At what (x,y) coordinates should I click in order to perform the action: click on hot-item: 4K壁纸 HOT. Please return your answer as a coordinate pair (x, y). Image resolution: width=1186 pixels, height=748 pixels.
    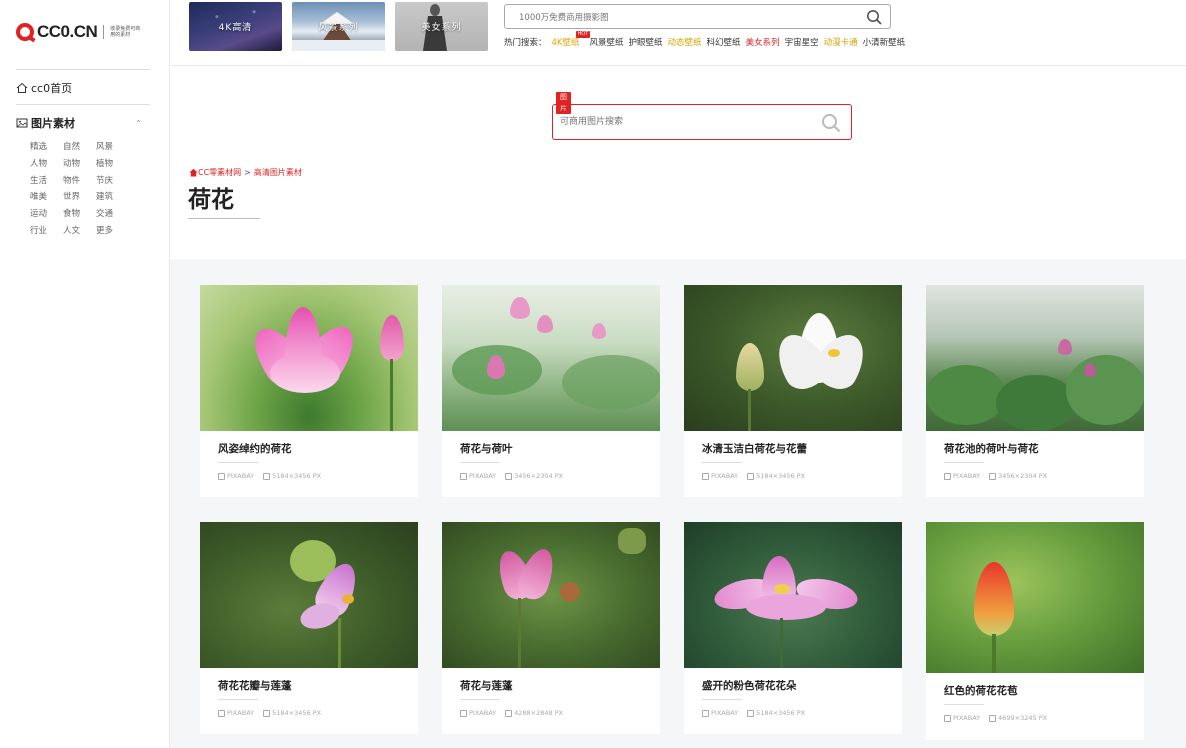
    Looking at the image, I should click on (571, 39).